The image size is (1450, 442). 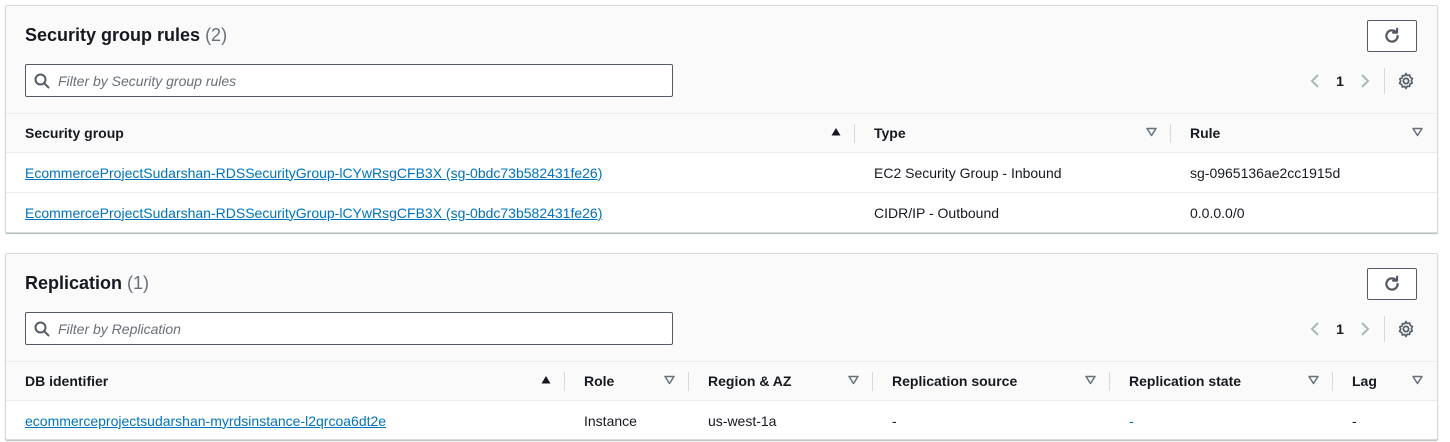 I want to click on panel-title-text: Replication, so click(x=74, y=283).